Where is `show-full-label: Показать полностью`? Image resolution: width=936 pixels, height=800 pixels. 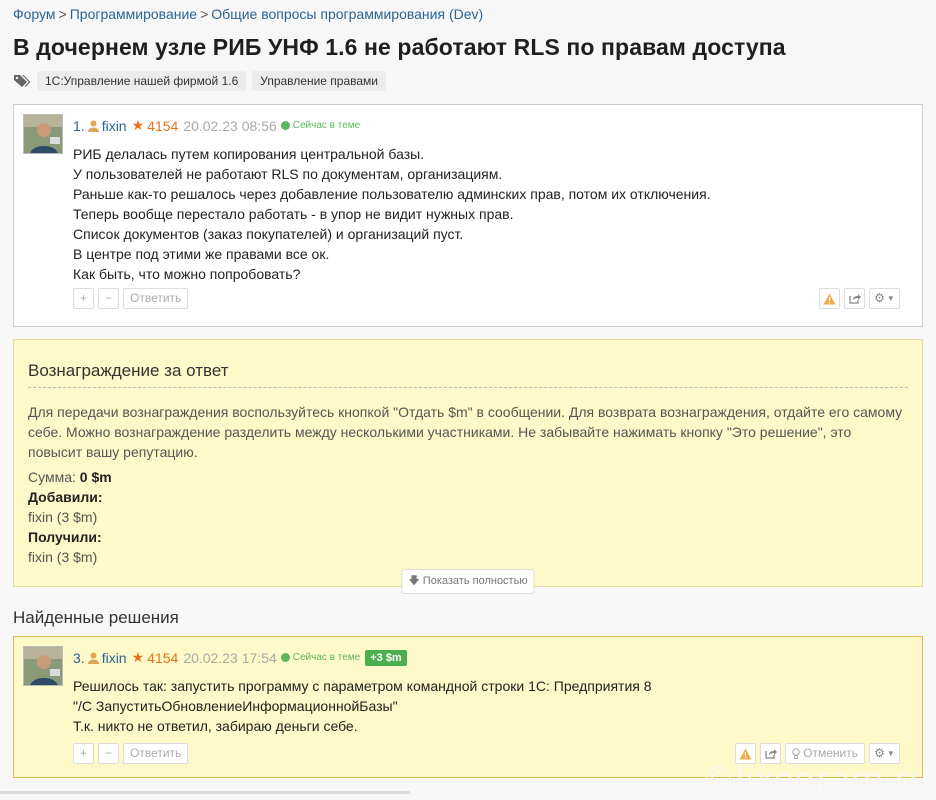 show-full-label: Показать полностью is located at coordinates (475, 581).